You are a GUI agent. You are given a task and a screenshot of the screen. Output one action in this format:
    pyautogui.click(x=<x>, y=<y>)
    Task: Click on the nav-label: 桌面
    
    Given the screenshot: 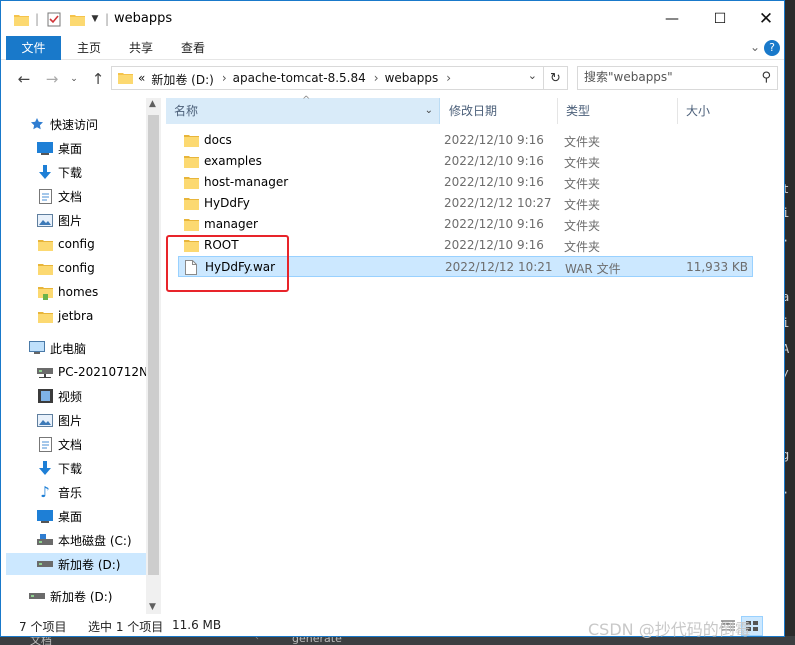 What is the action you would take?
    pyautogui.click(x=70, y=516)
    